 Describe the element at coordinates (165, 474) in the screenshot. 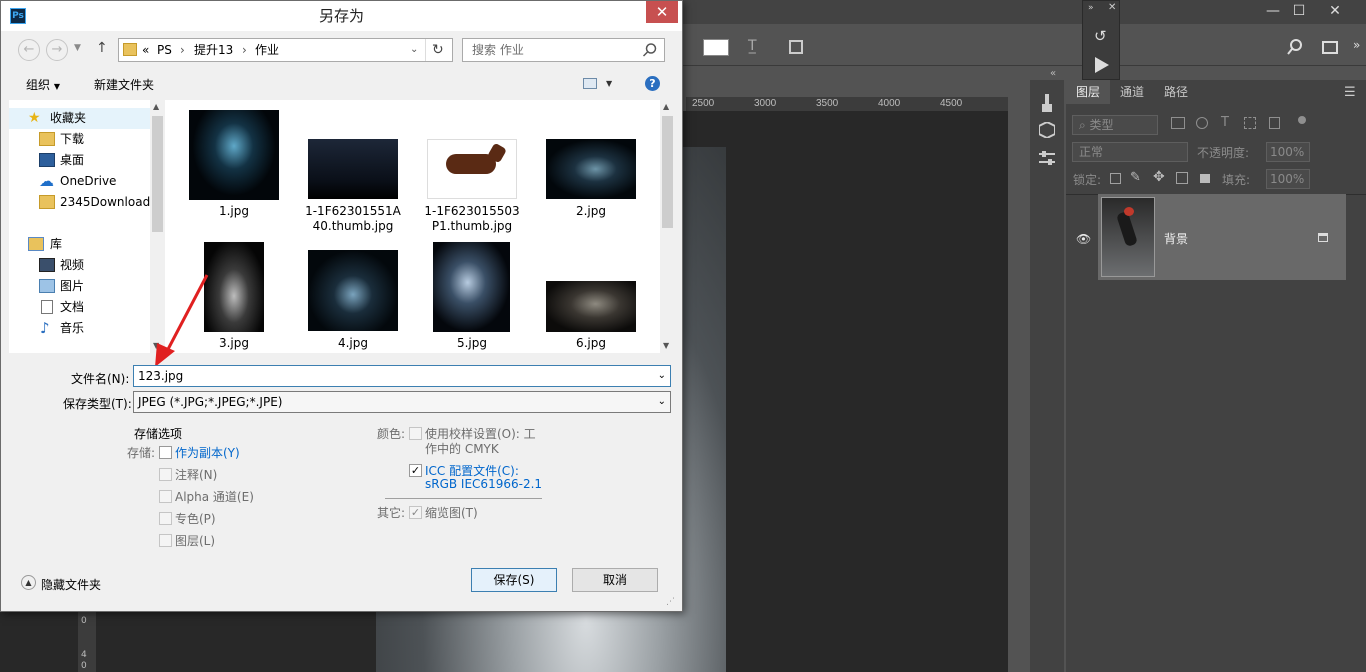

I see `notes-checkbox` at that location.